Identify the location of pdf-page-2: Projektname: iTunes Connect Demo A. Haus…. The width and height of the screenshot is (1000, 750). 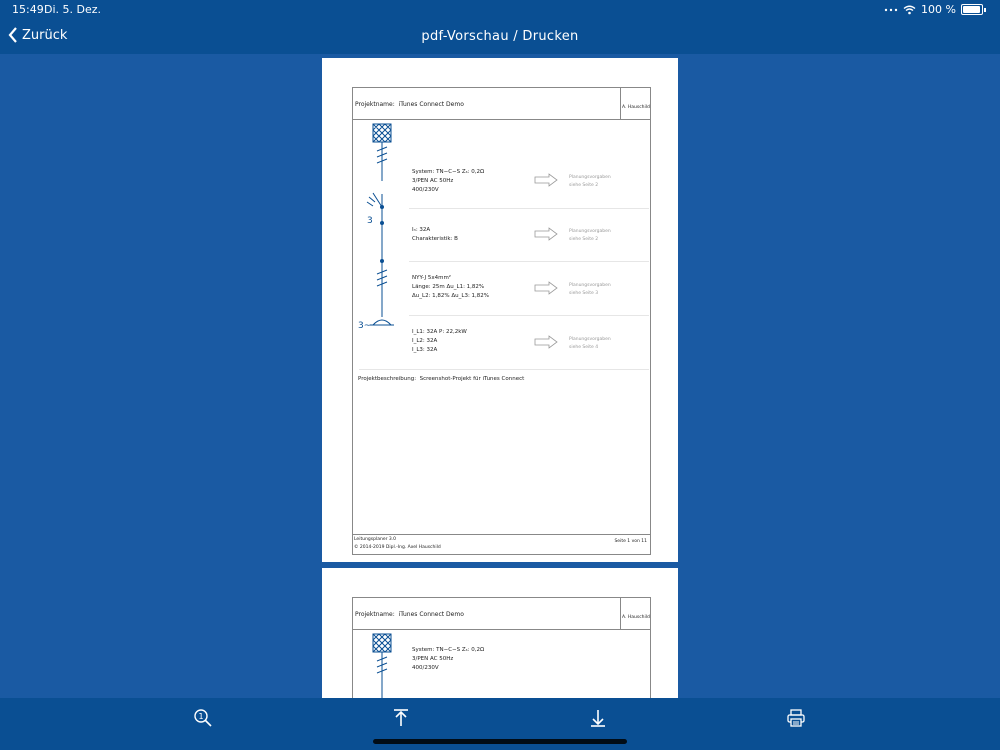
(500, 633).